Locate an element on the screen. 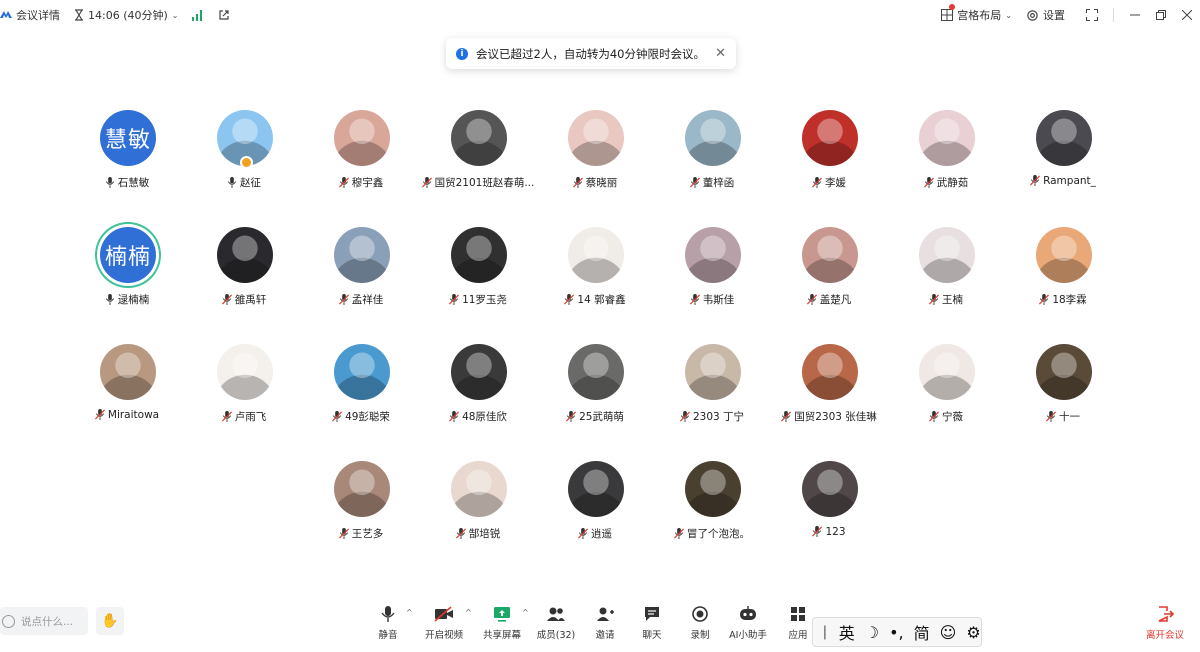 The height and width of the screenshot is (652, 1200). participant-tile: 蔡晓丽 is located at coordinates (595, 155).